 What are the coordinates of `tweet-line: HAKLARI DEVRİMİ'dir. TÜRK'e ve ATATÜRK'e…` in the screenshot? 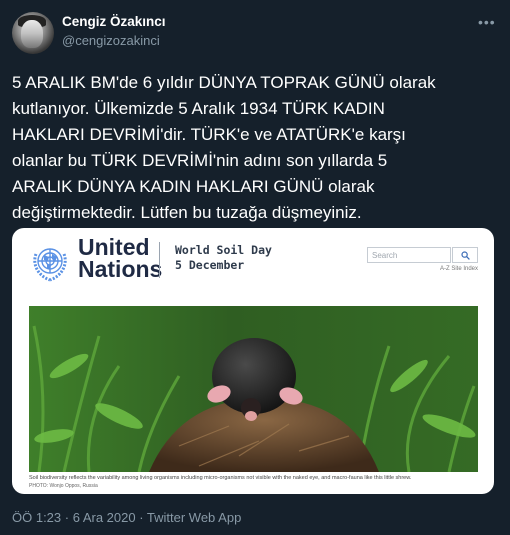 It's located at (209, 134).